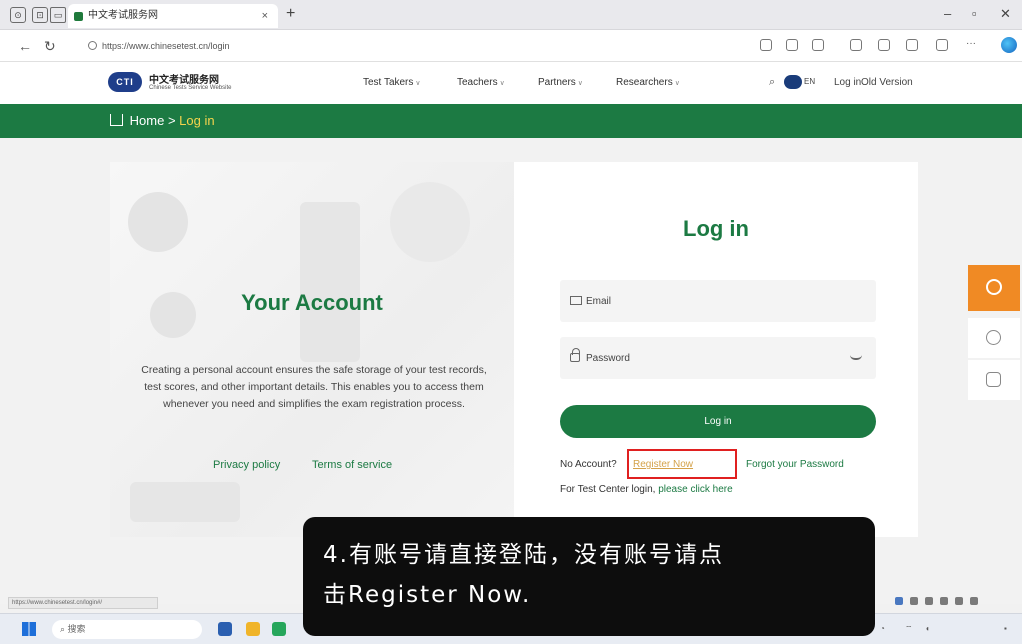  I want to click on nav-partners: Partners ∨, so click(560, 82).